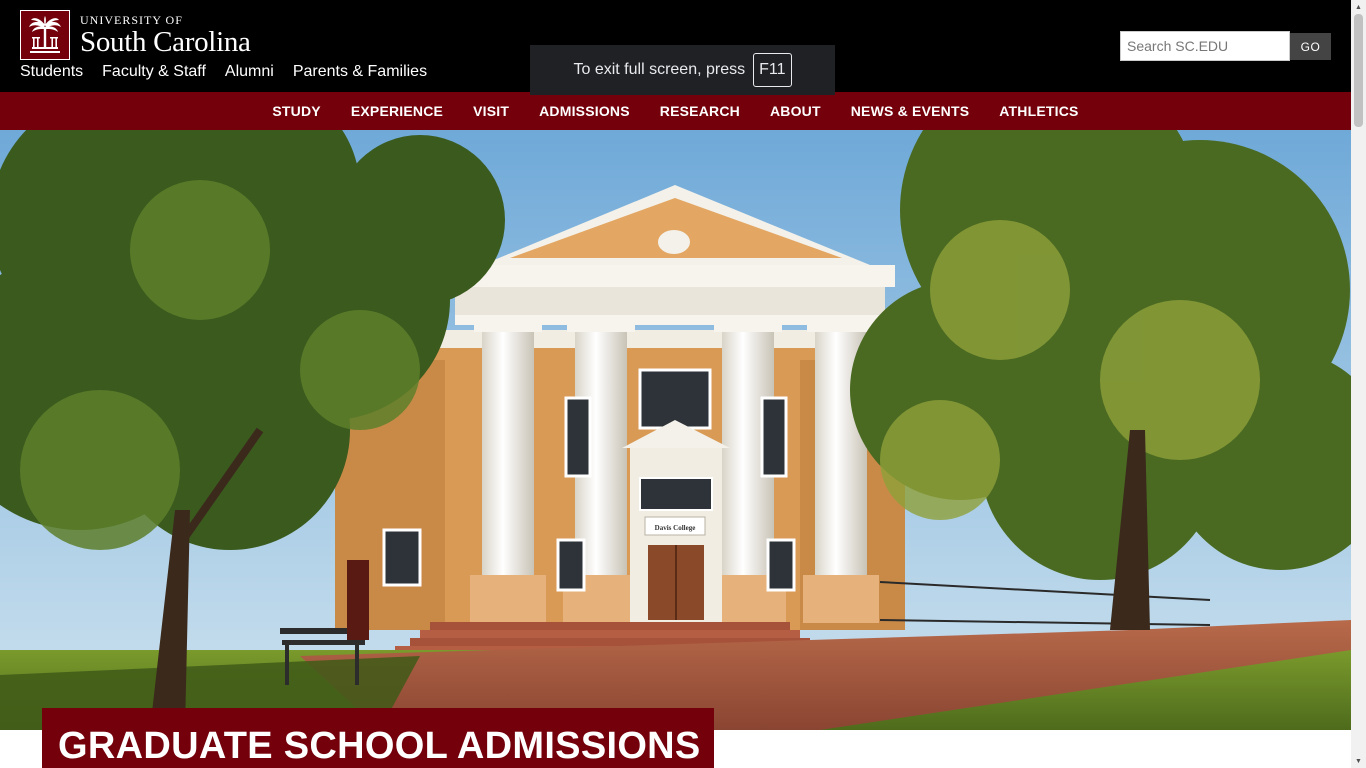 The image size is (1366, 768). What do you see at coordinates (772, 70) in the screenshot?
I see `fullscreen-key-hint: F11` at bounding box center [772, 70].